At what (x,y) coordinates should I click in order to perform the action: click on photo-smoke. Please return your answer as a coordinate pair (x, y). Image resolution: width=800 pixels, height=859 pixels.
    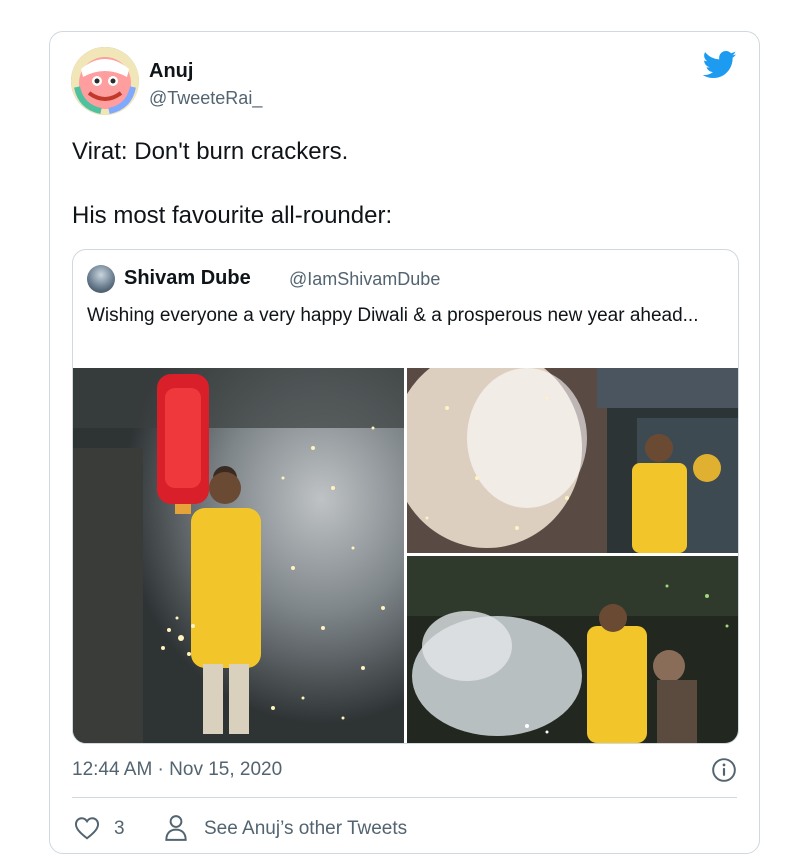
    Looking at the image, I should click on (572, 649).